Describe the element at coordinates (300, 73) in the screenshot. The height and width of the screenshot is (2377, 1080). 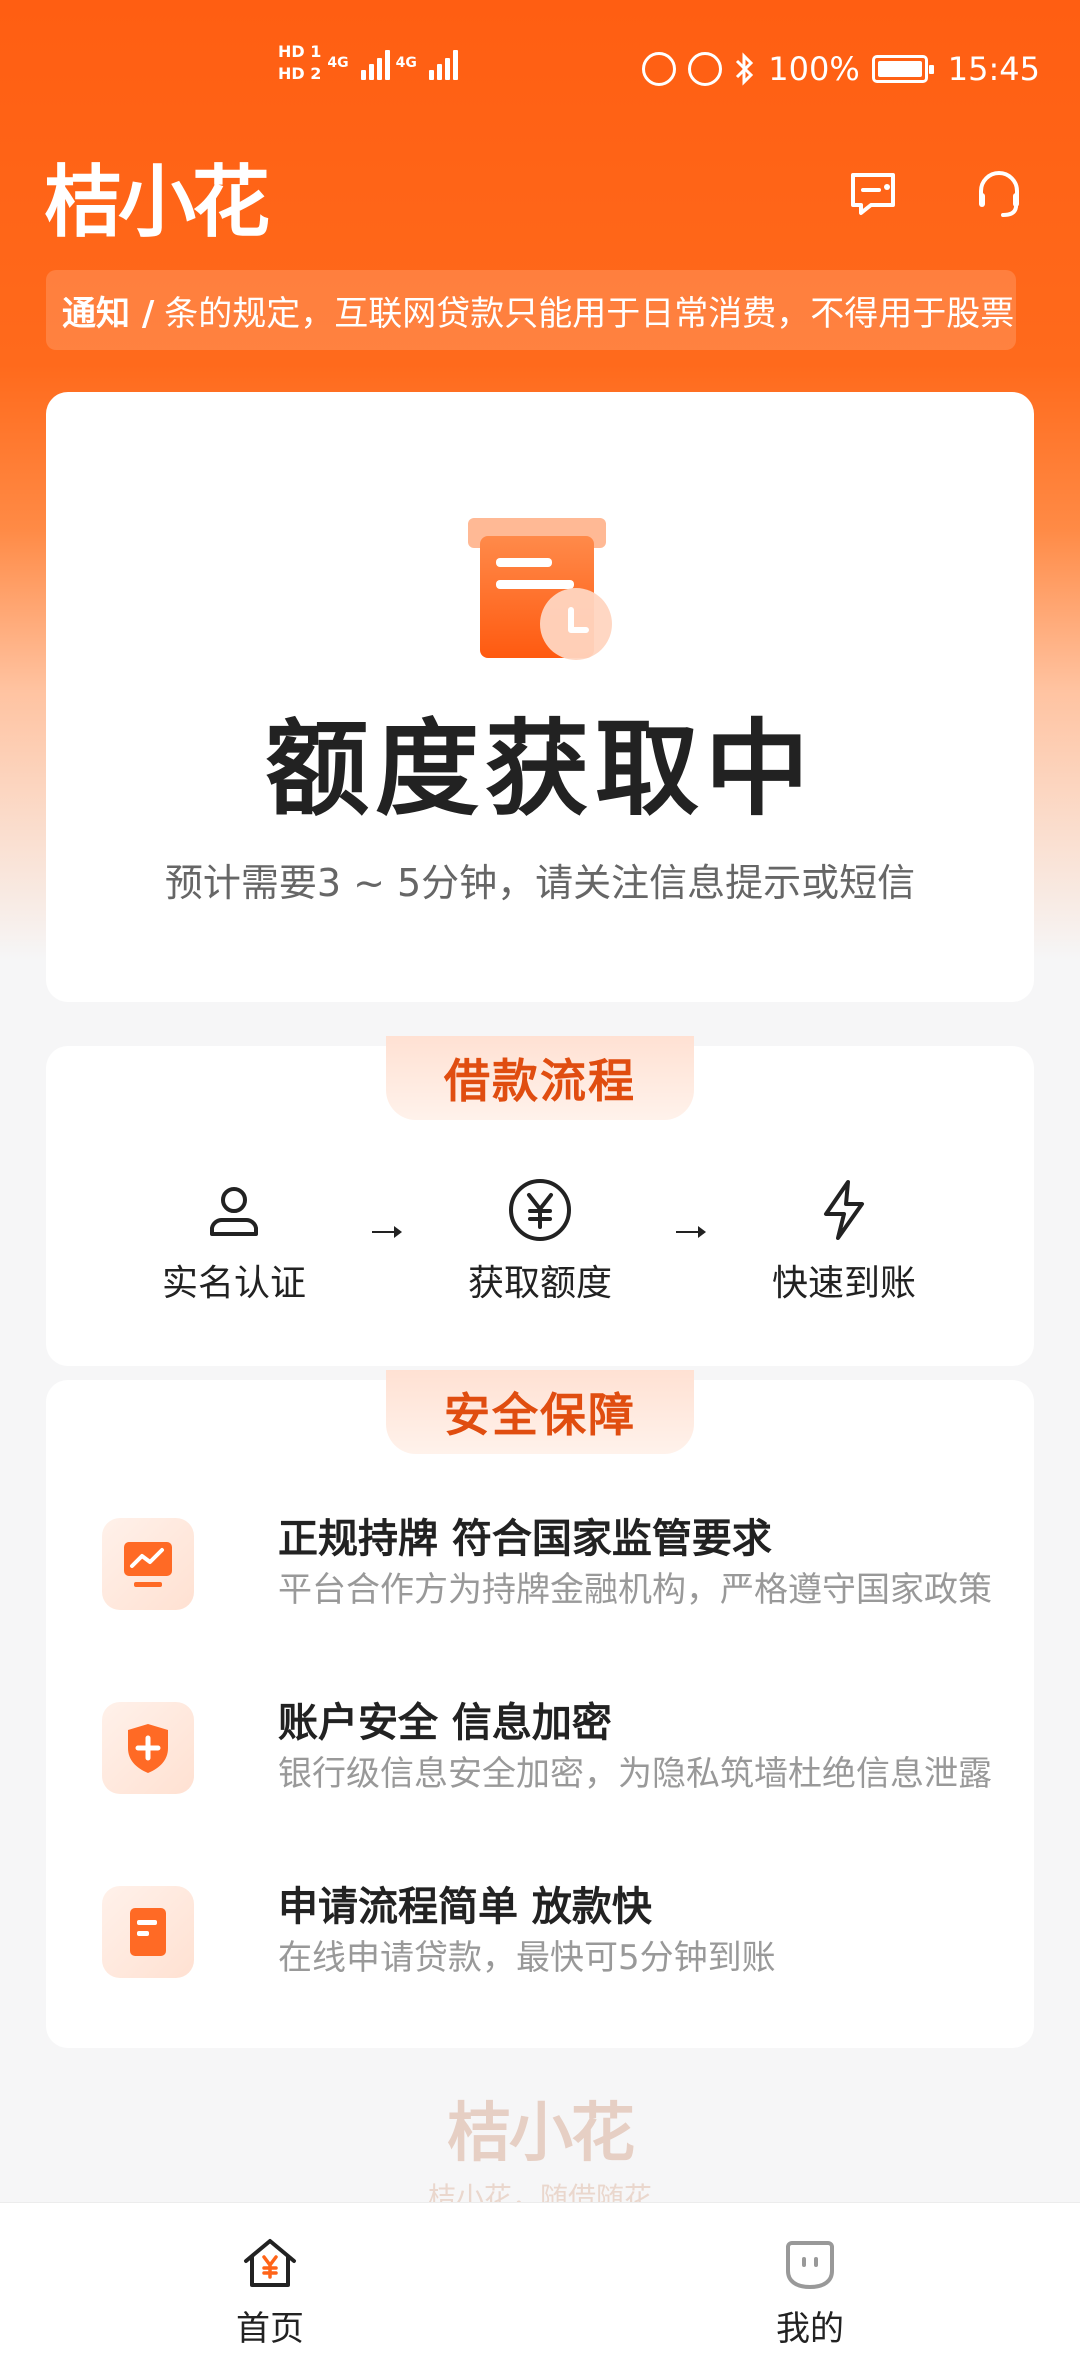
I see `sim2-label: HD 2` at that location.